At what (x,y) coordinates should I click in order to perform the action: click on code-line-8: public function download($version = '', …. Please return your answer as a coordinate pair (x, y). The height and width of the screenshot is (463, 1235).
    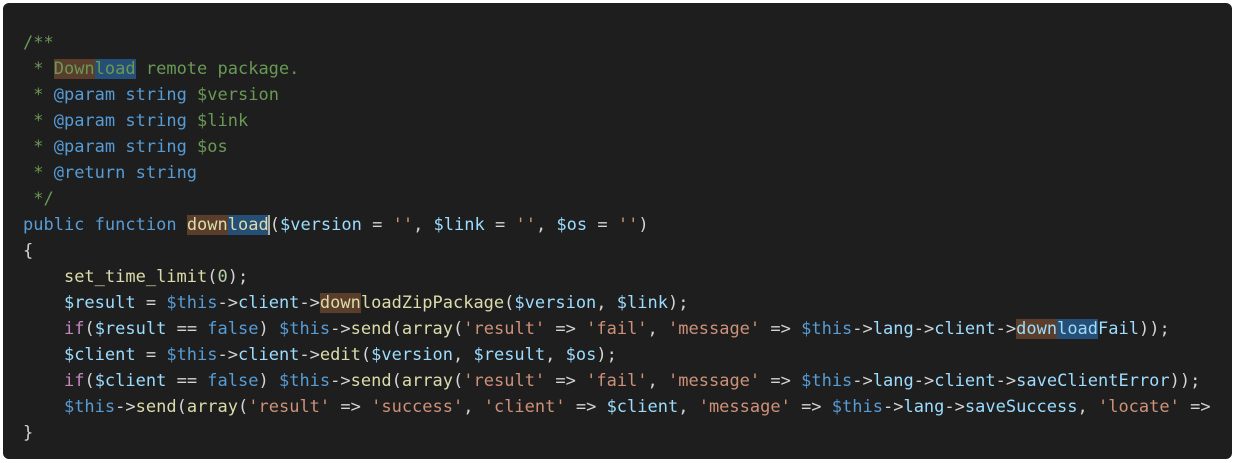
    Looking at the image, I should click on (627, 225).